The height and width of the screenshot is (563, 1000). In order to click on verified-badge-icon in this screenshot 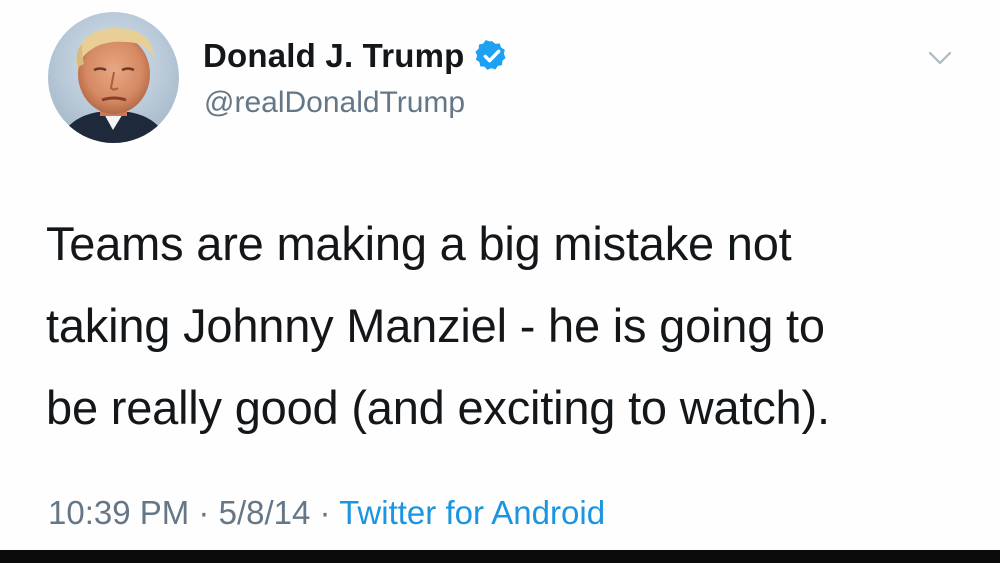, I will do `click(491, 56)`.